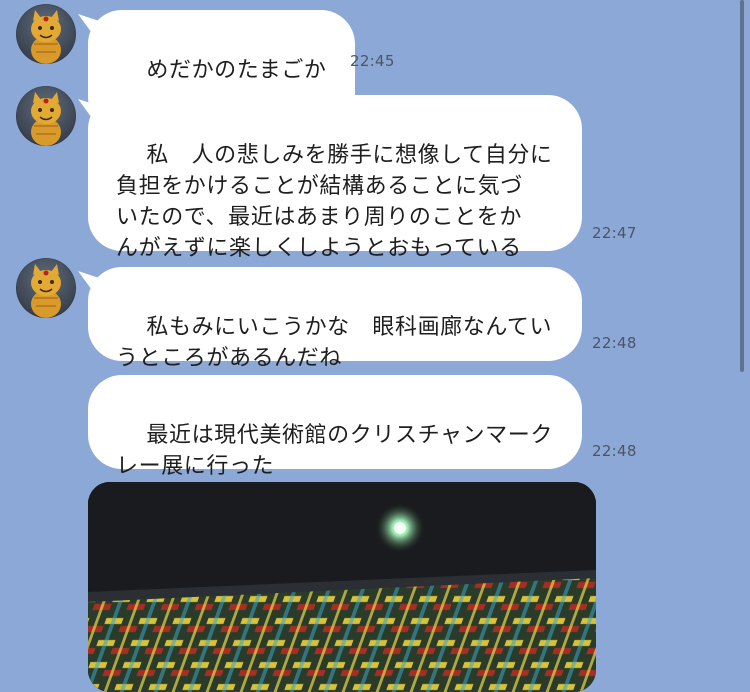 This screenshot has width=750, height=692. Describe the element at coordinates (742, 186) in the screenshot. I see `scrollbar` at that location.